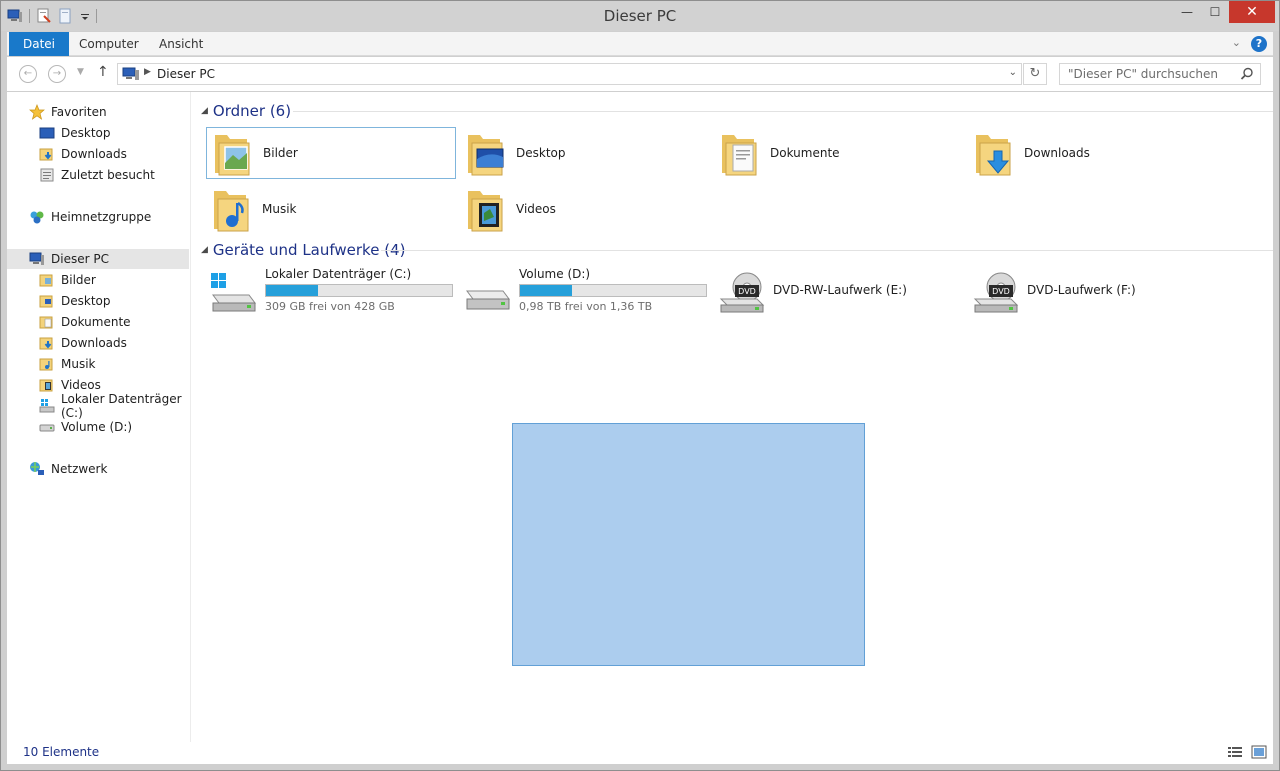 This screenshot has width=1280, height=771. I want to click on address-dropdown-icon: ⌄, so click(1013, 72).